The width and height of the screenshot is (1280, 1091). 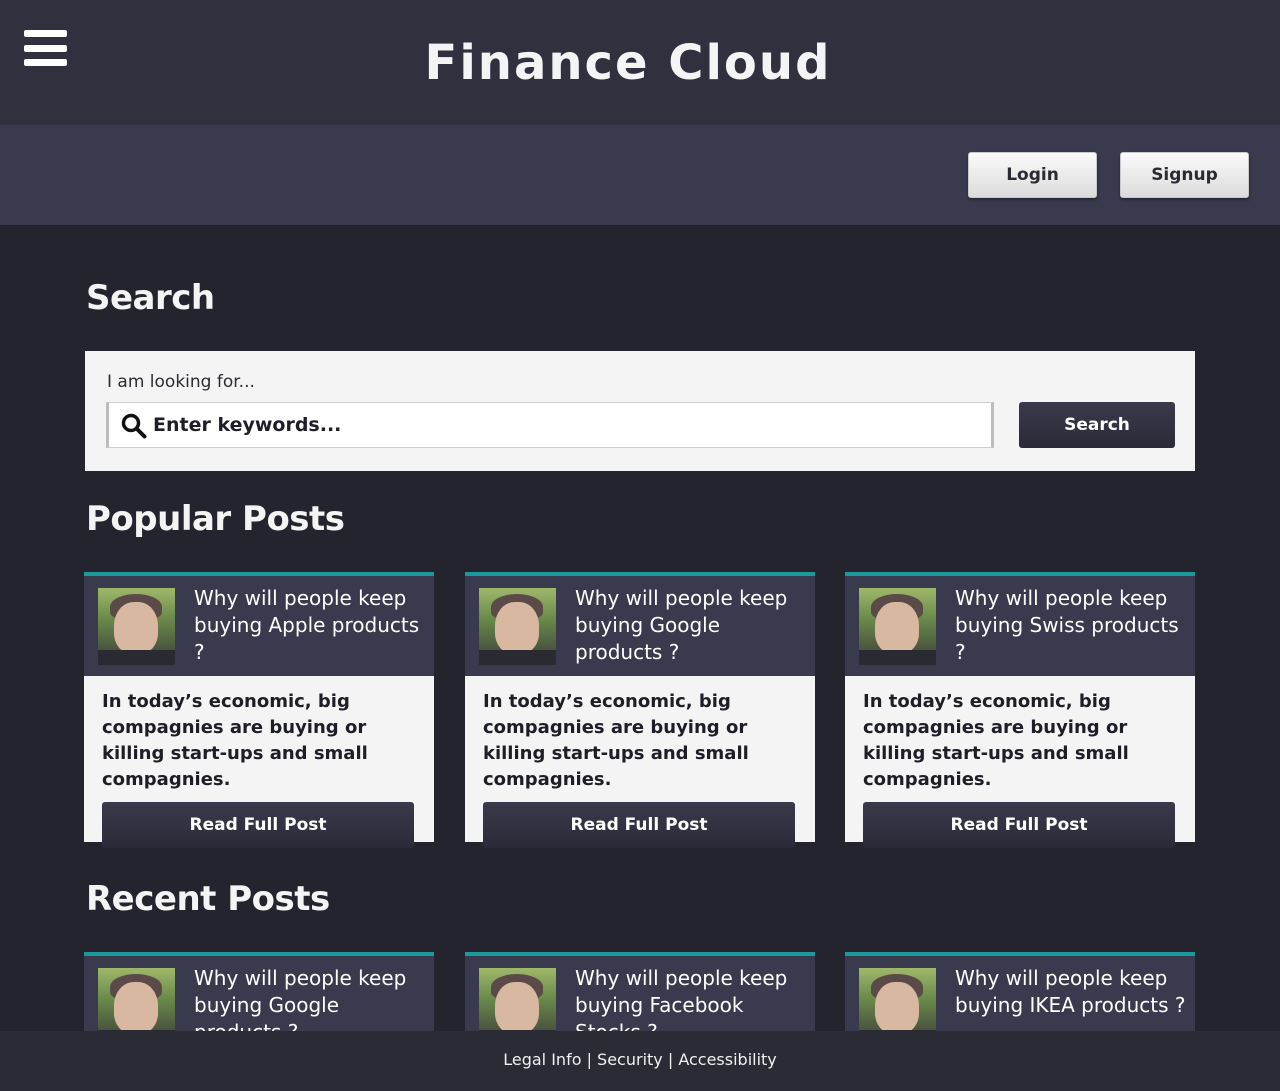 I want to click on magnifier-icon, so click(x=134, y=426).